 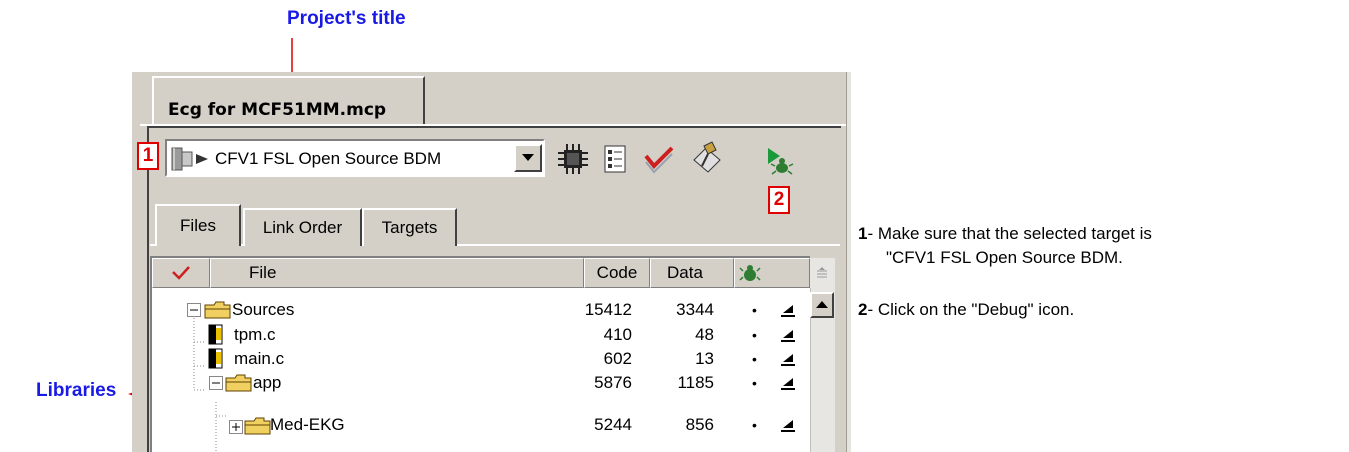 I want to click on chevron-down-icon, so click(x=528, y=157).